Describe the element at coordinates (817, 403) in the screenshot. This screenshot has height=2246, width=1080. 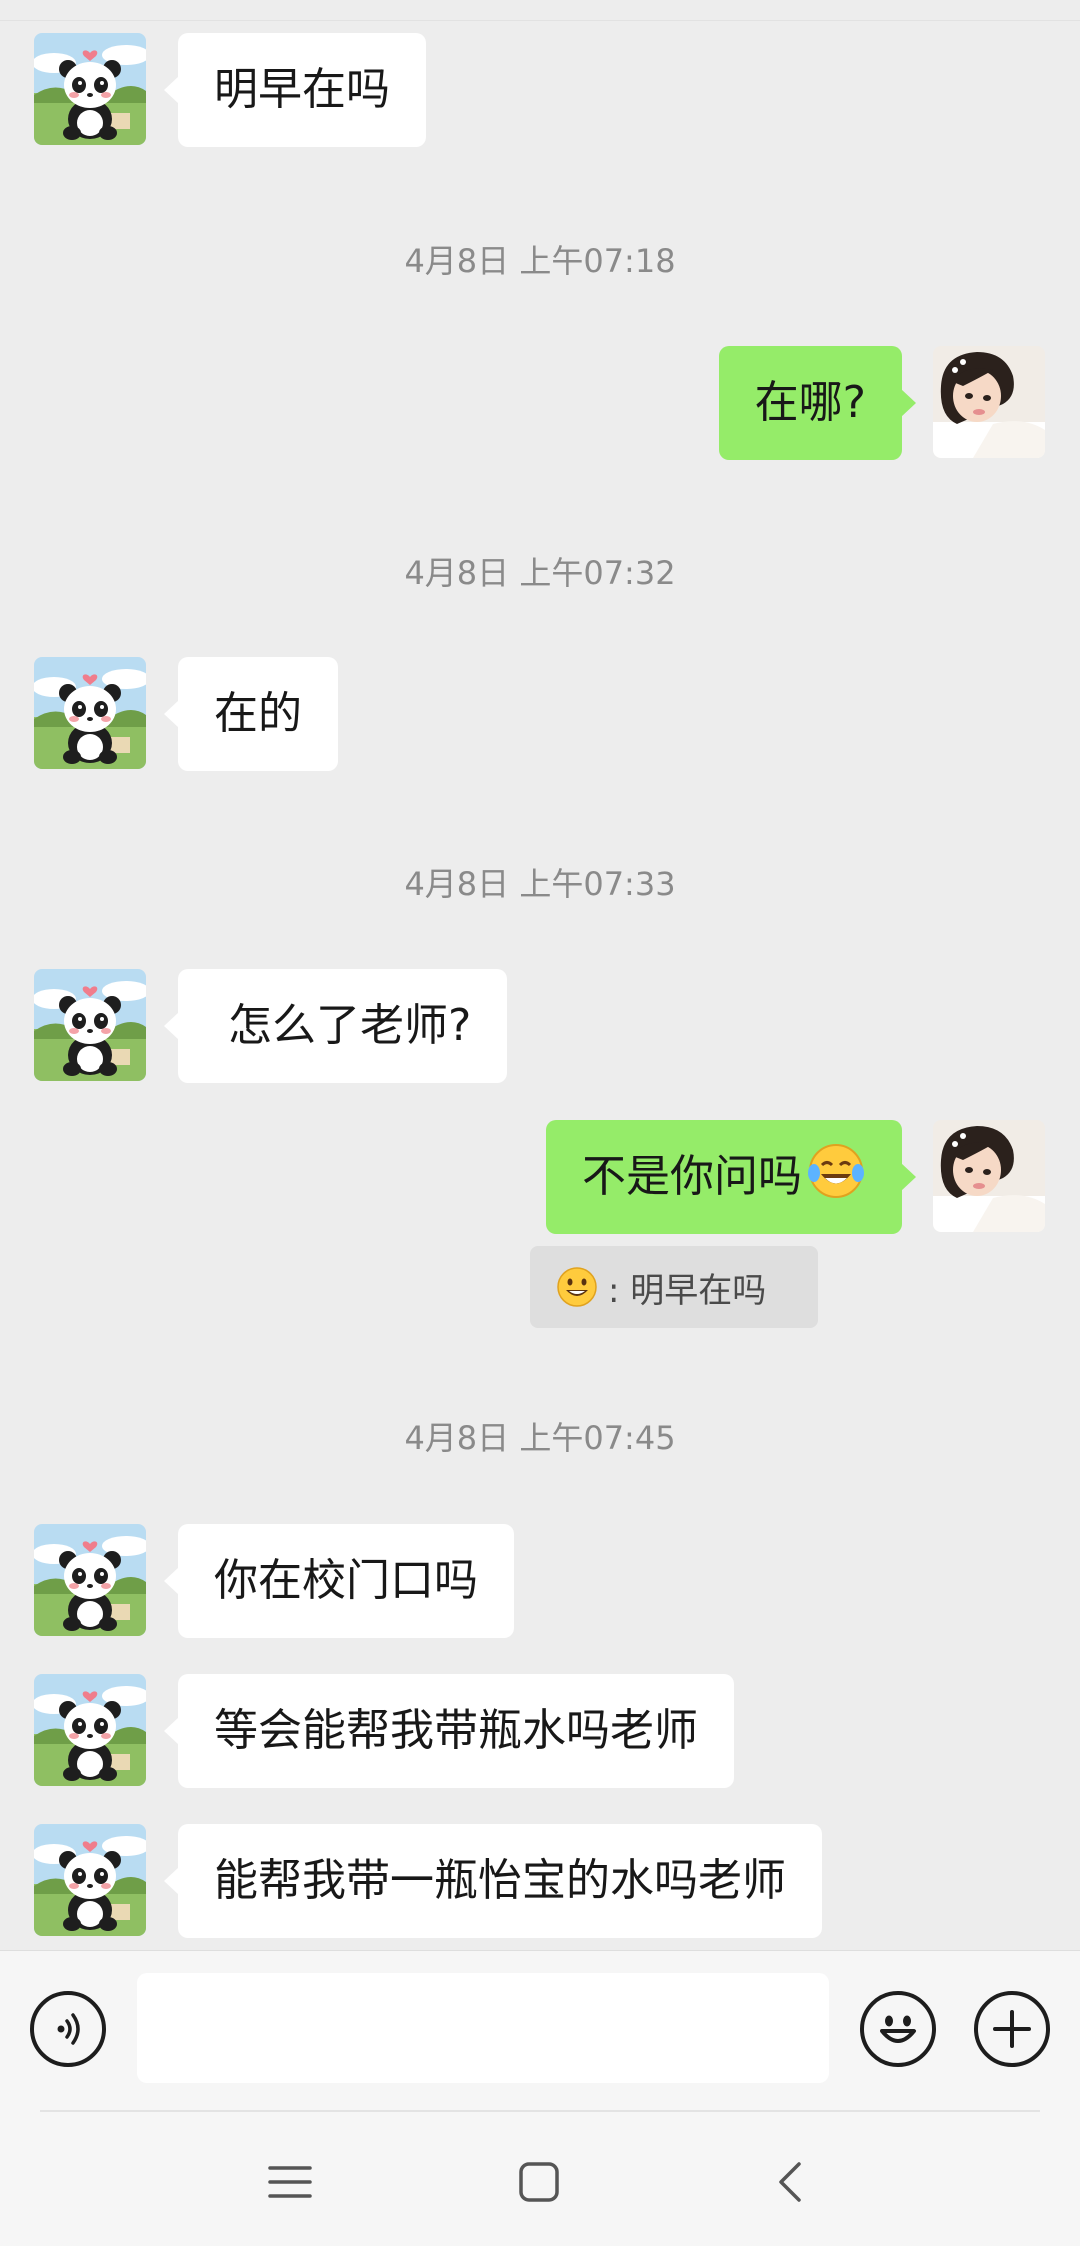
I see `outgoing-message: 在哪?` at that location.